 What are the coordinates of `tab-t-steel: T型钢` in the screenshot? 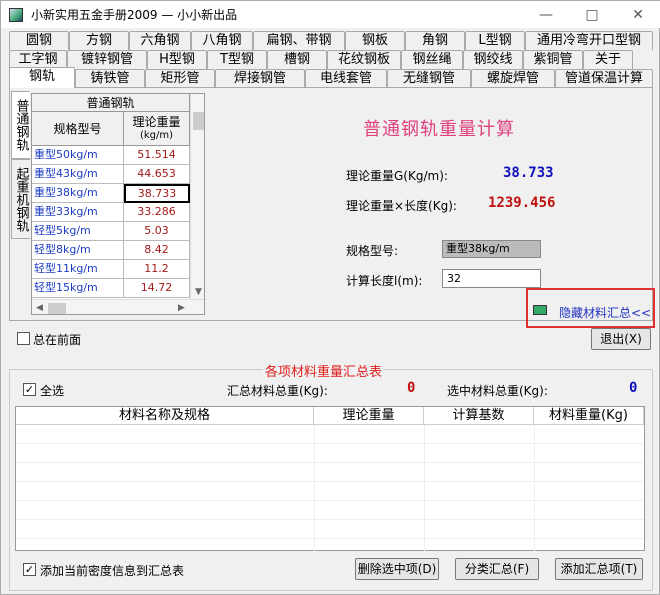 It's located at (237, 59).